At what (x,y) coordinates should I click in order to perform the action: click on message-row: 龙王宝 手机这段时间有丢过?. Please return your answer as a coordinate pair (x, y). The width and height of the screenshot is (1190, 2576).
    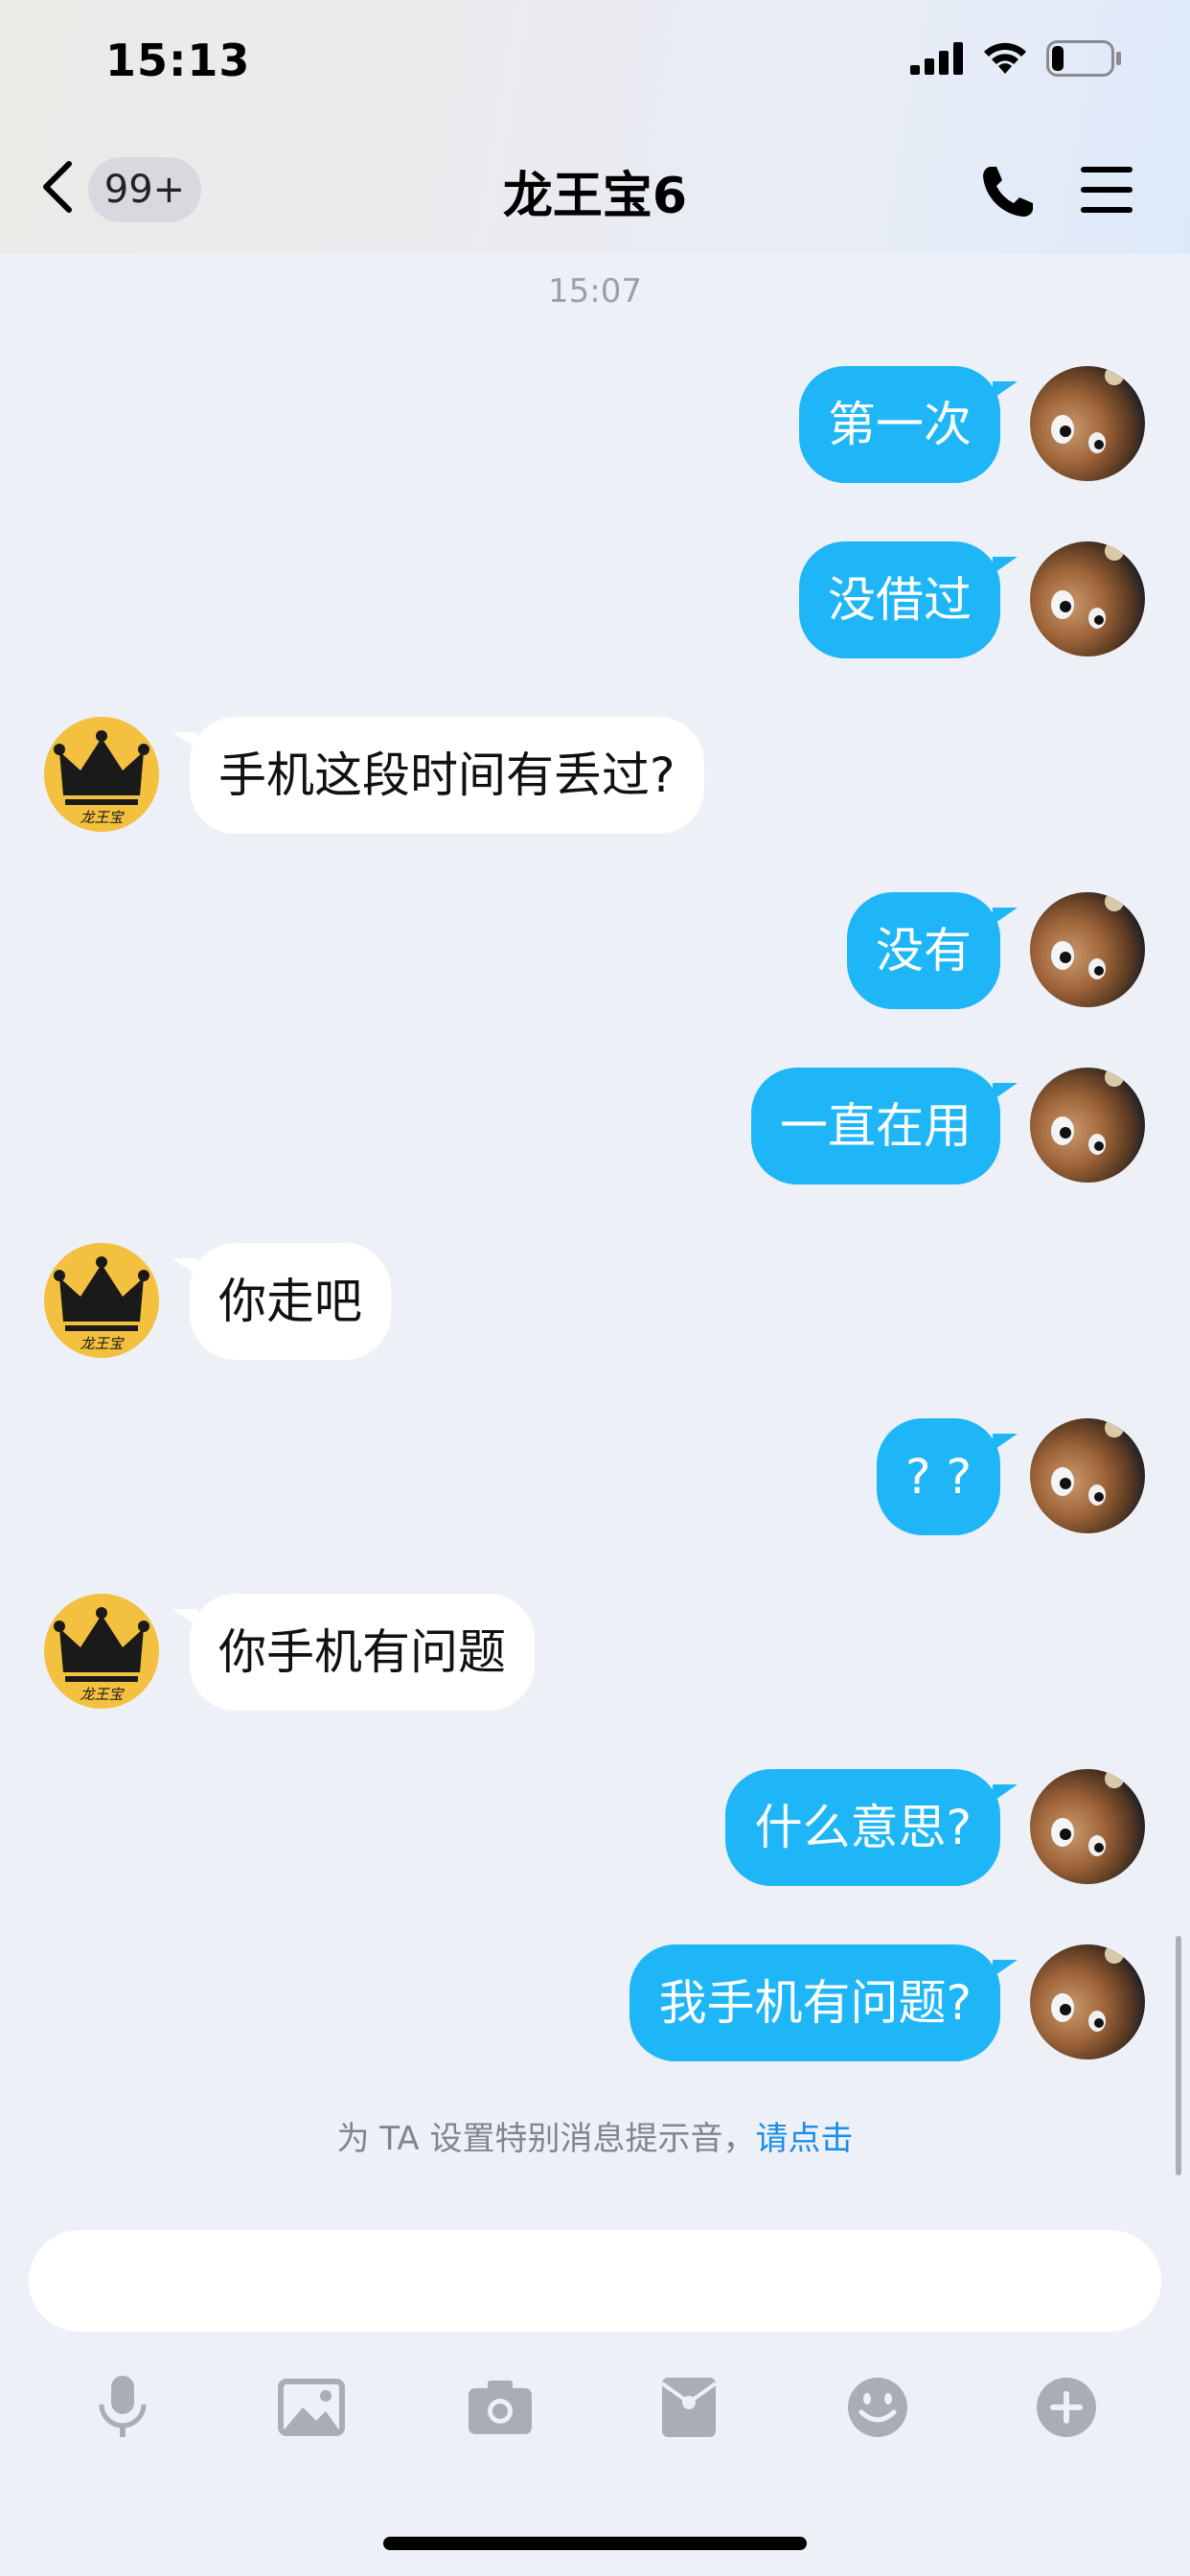
    Looking at the image, I should click on (595, 776).